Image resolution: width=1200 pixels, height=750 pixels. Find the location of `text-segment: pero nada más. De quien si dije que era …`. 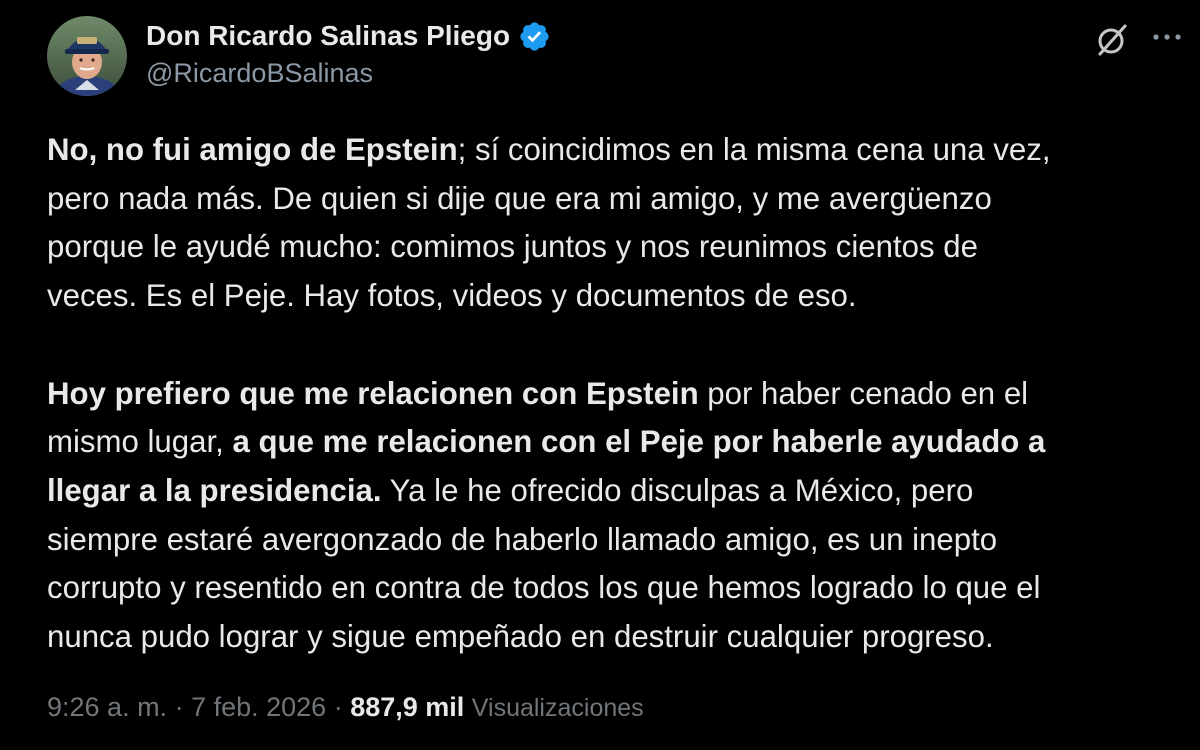

text-segment: pero nada más. De quien si dije que era … is located at coordinates (519, 198).